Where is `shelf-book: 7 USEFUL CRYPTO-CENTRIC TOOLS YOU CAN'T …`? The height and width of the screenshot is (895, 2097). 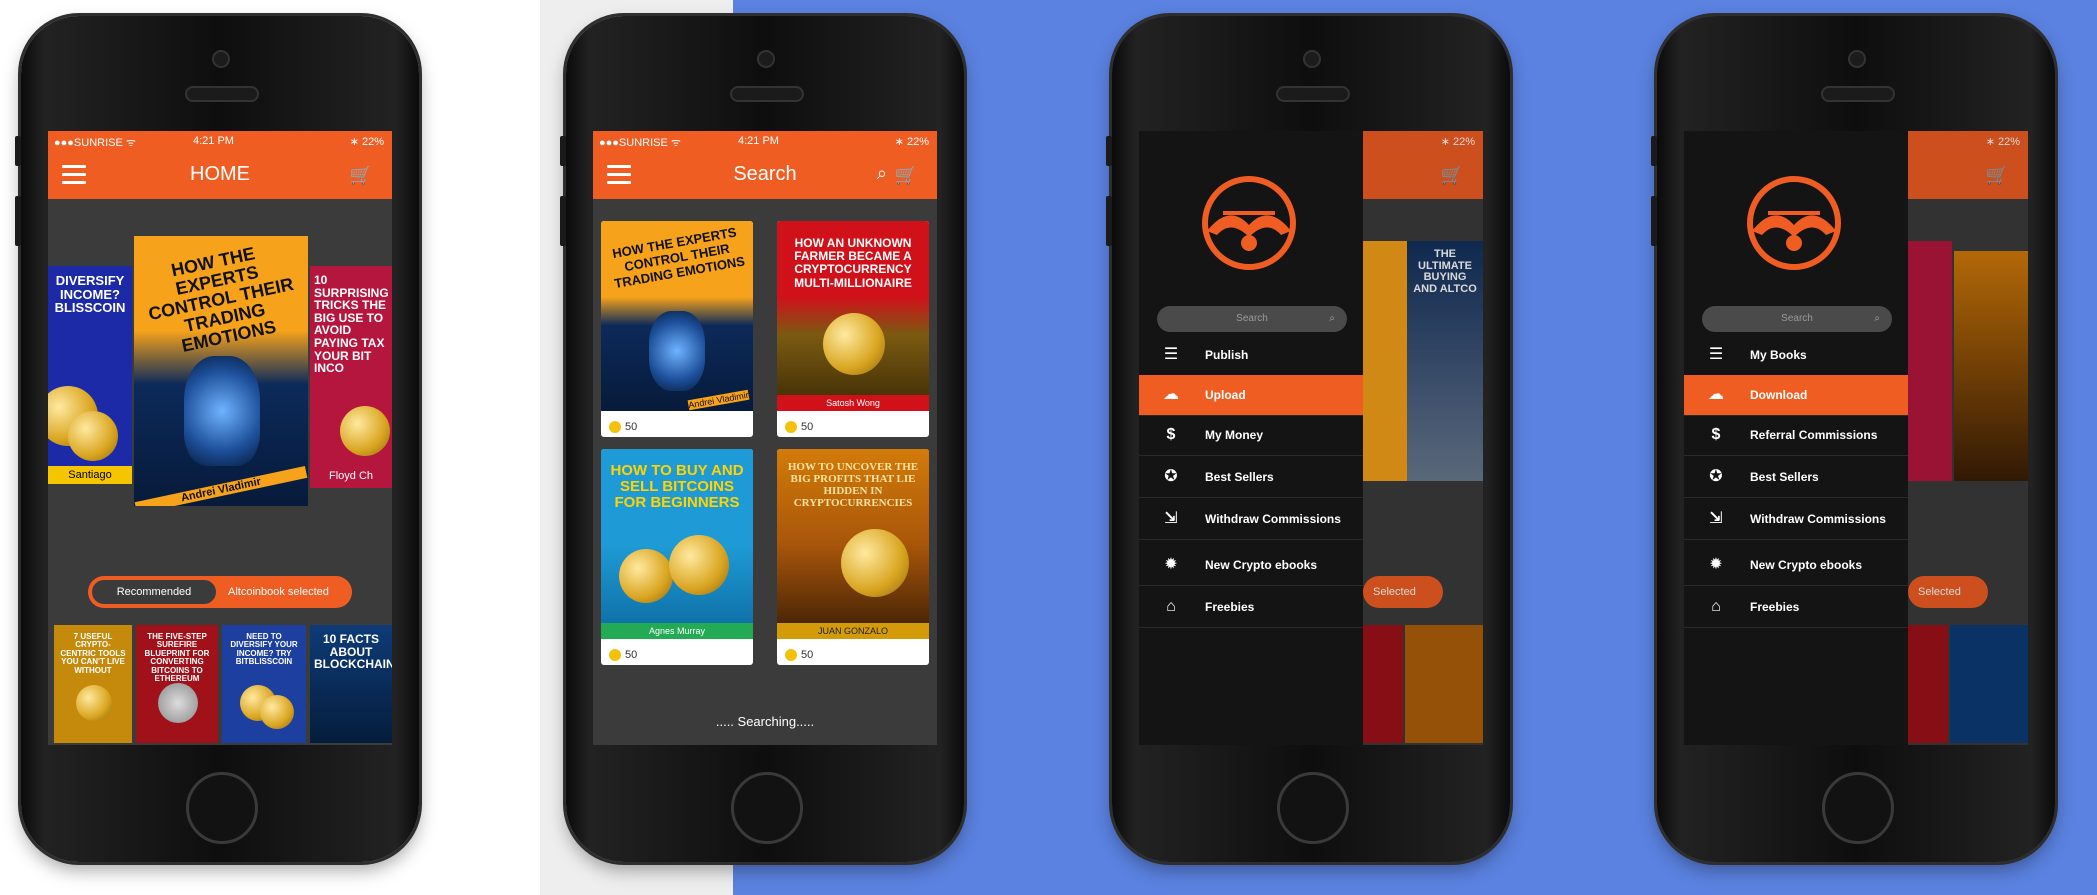
shelf-book: 7 USEFUL CRYPTO-CENTRIC TOOLS YOU CAN'T … is located at coordinates (93, 684).